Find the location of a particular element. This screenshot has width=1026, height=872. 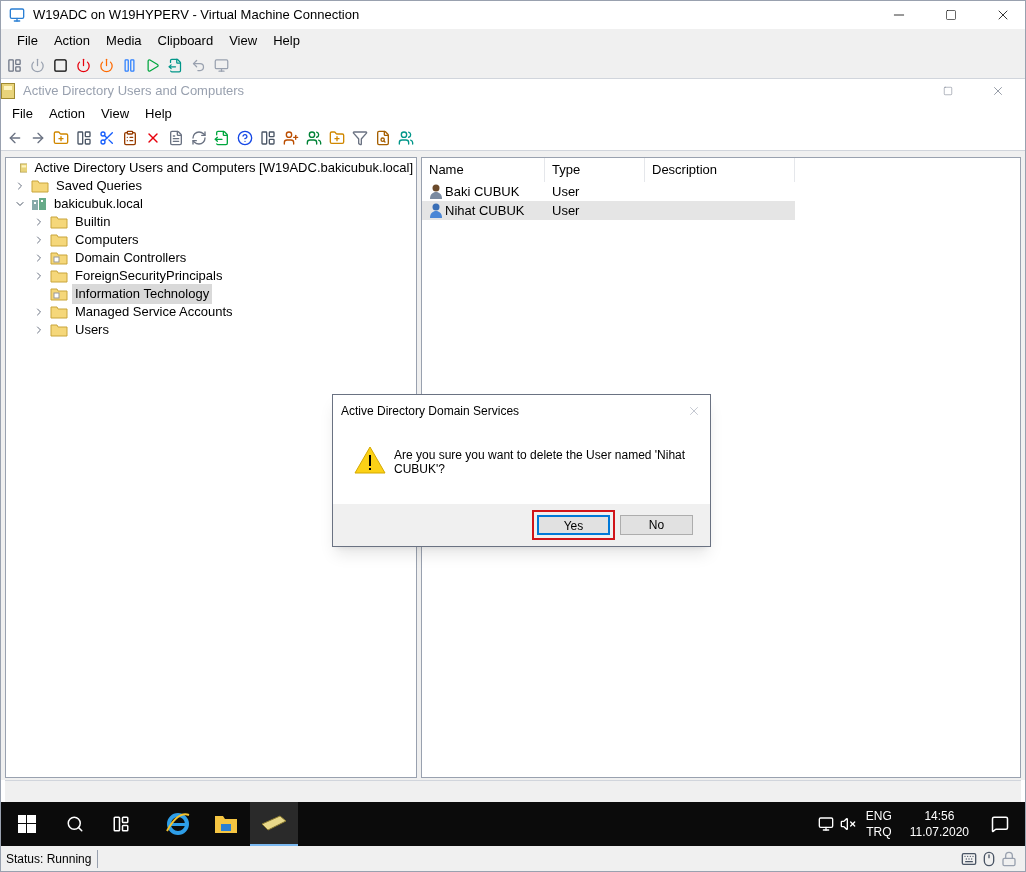

table-cell-text: Nihat CUBUK is located at coordinates (485, 210).